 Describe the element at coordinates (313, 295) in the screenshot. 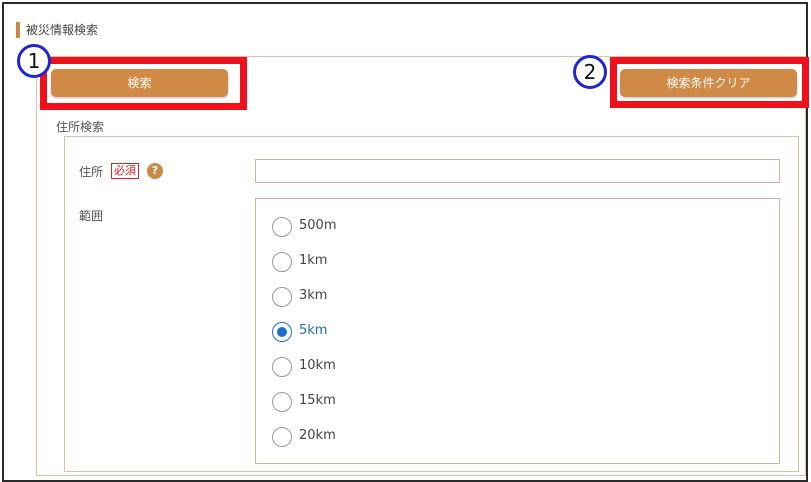

I see `radio-option-label: 3km` at that location.